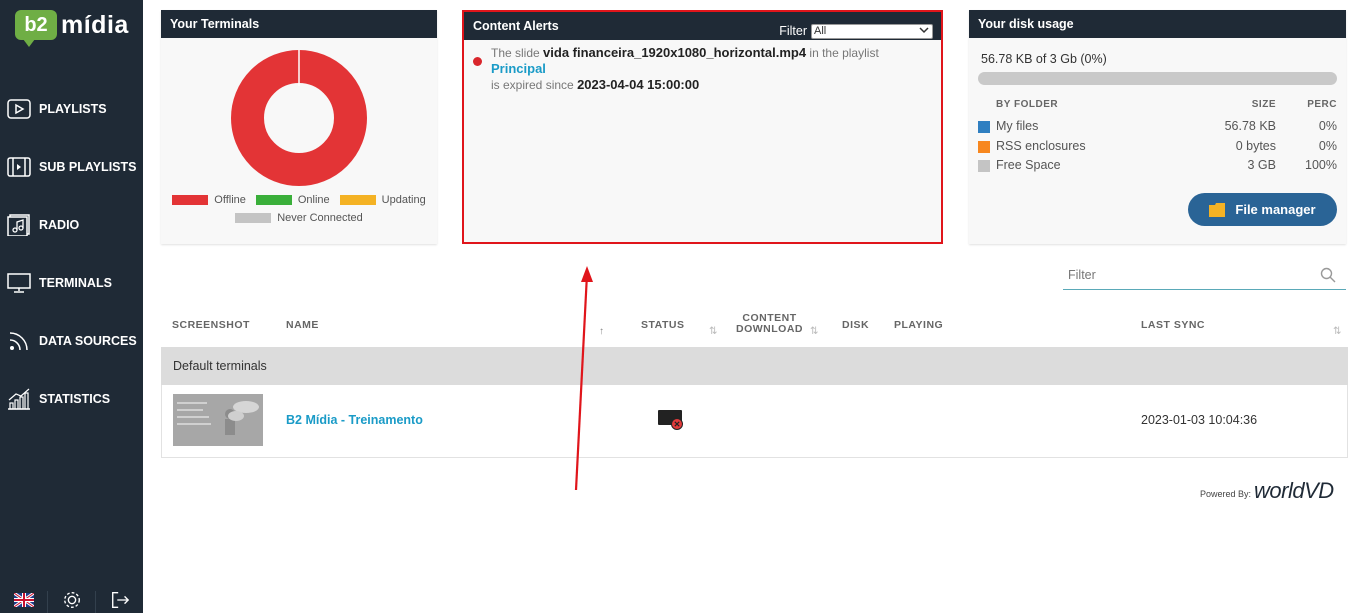 The width and height of the screenshot is (1352, 613). What do you see at coordinates (95, 24) in the screenshot?
I see `logo-text: mídia` at bounding box center [95, 24].